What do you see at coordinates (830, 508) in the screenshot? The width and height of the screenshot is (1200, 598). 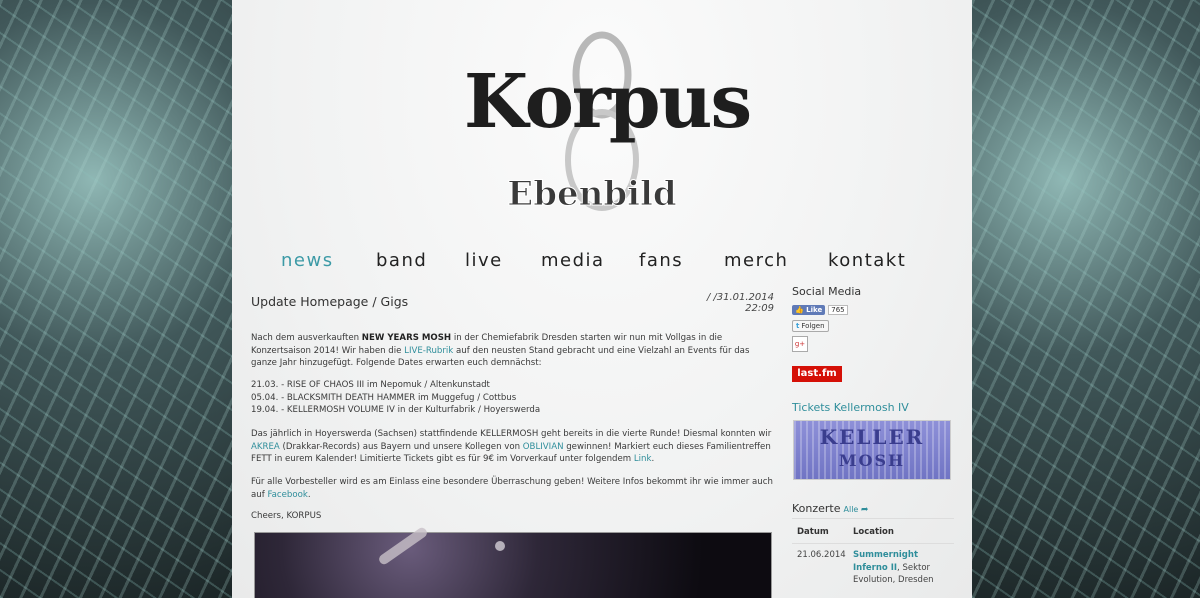 I see `konzerte-heading: Konzerte Alle ➦` at bounding box center [830, 508].